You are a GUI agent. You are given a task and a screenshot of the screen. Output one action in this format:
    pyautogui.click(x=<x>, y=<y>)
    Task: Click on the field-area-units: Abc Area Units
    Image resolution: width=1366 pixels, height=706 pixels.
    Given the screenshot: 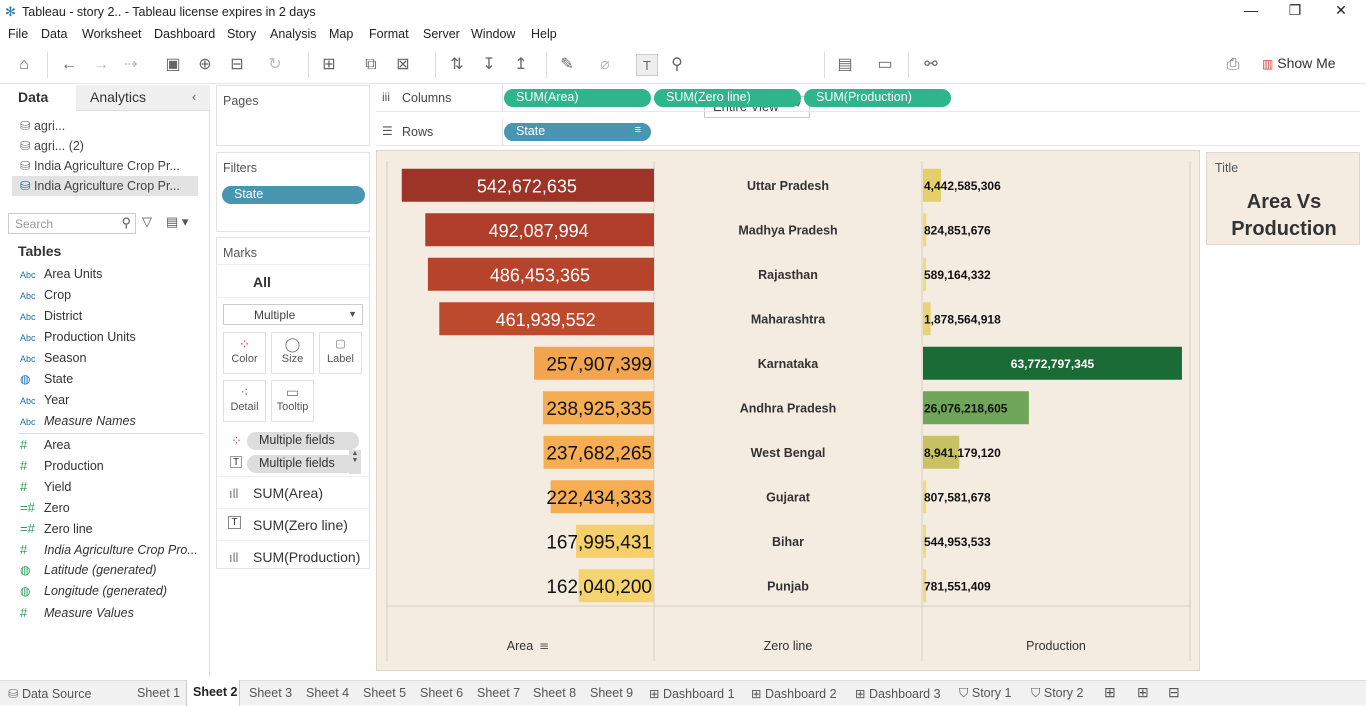 What is the action you would take?
    pyautogui.click(x=61, y=276)
    